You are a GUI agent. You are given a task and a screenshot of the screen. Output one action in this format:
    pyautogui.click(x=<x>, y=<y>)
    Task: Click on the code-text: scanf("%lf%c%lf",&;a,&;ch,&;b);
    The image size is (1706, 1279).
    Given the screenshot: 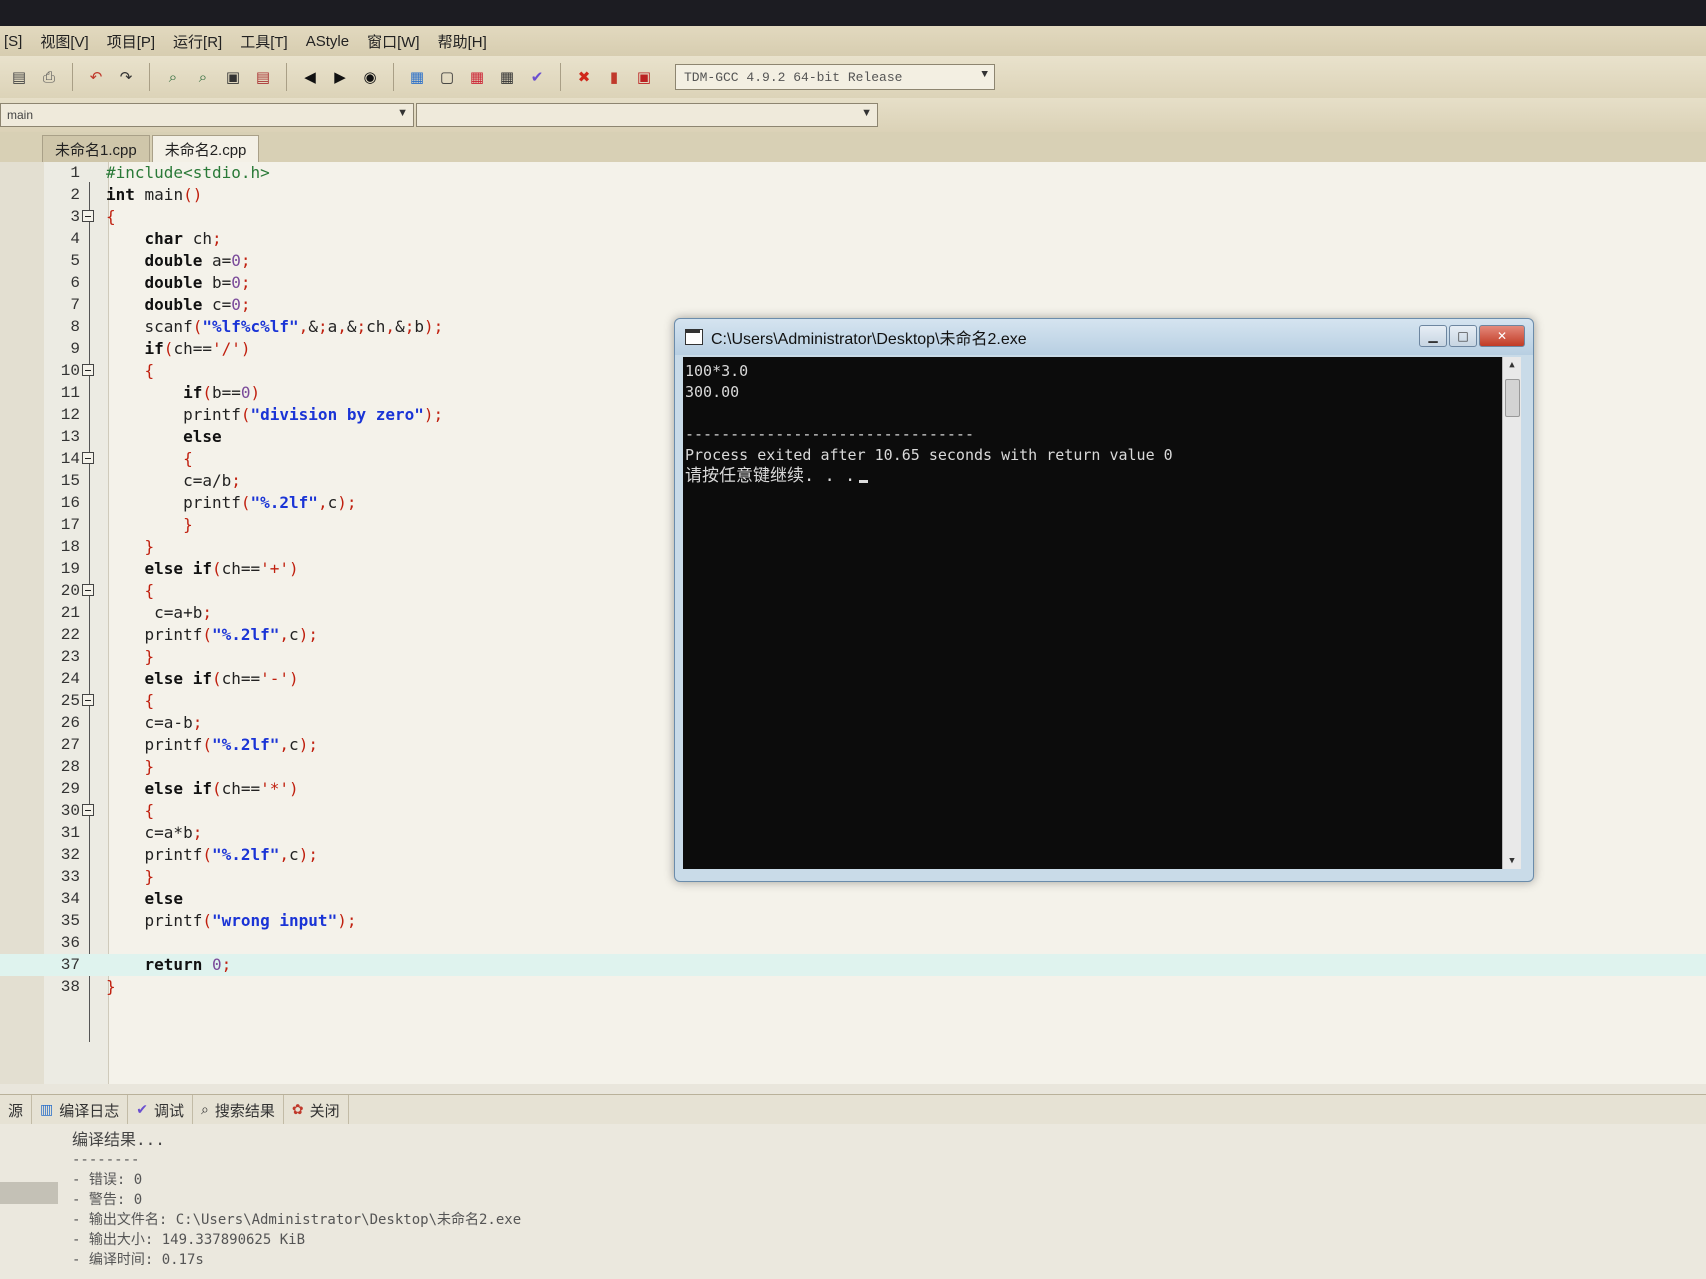 What is the action you would take?
    pyautogui.click(x=275, y=326)
    